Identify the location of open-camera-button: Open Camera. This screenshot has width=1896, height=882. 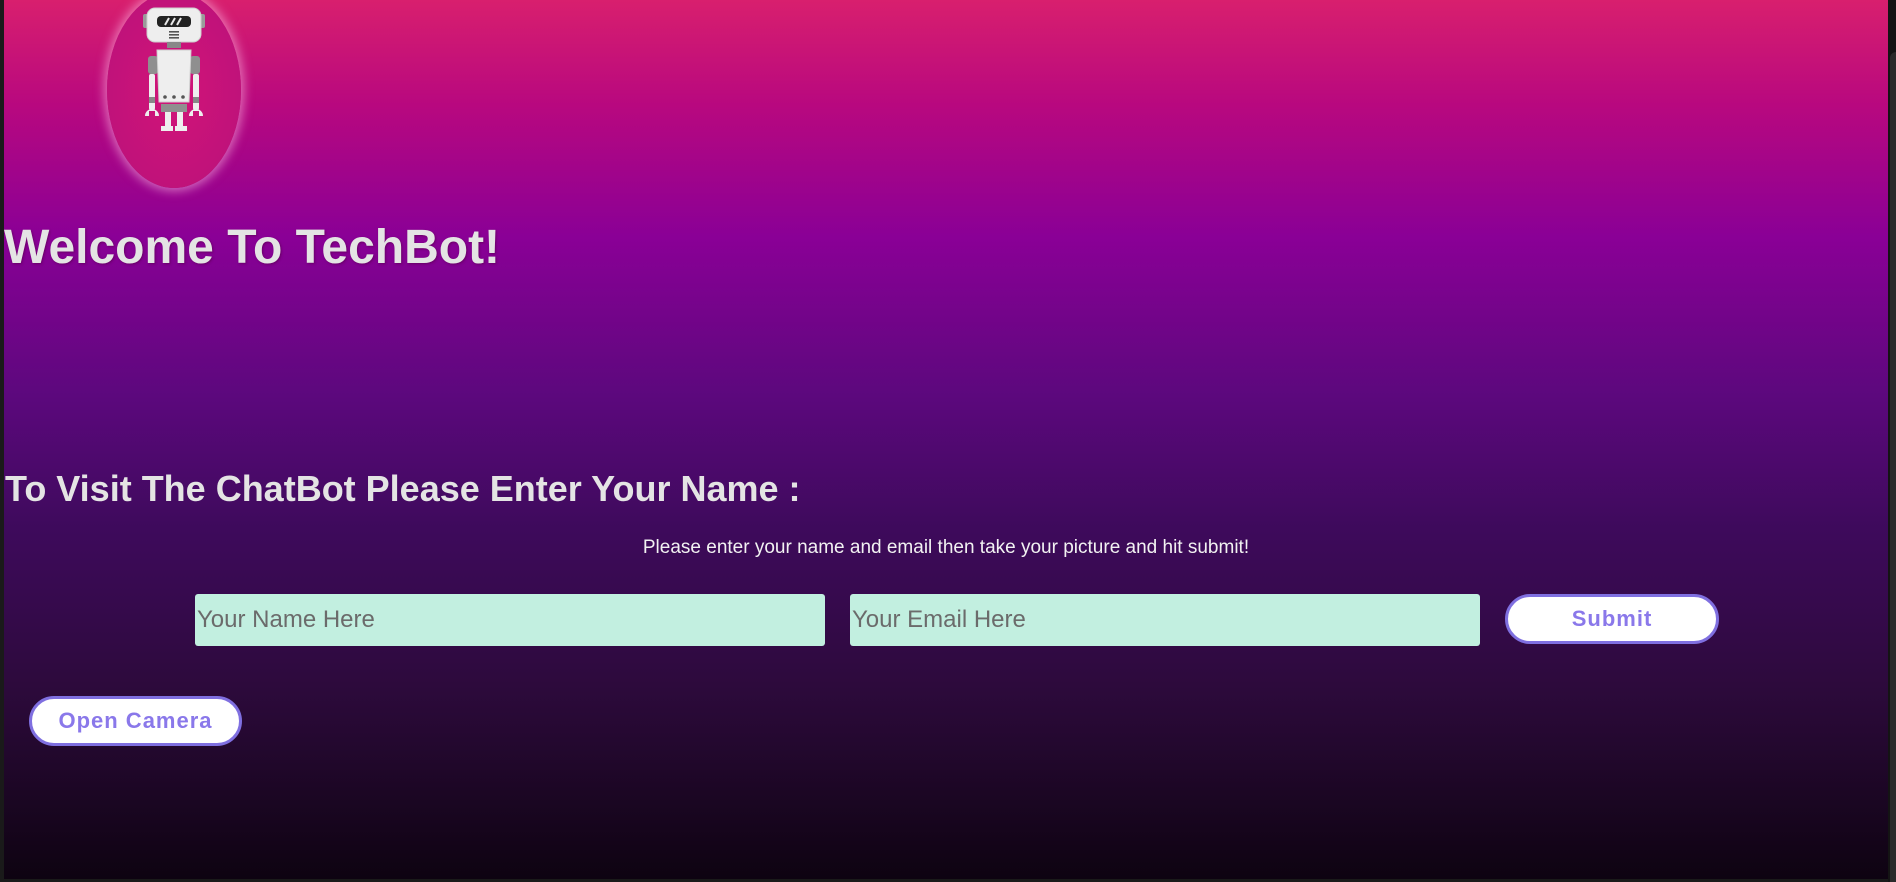
(135, 721).